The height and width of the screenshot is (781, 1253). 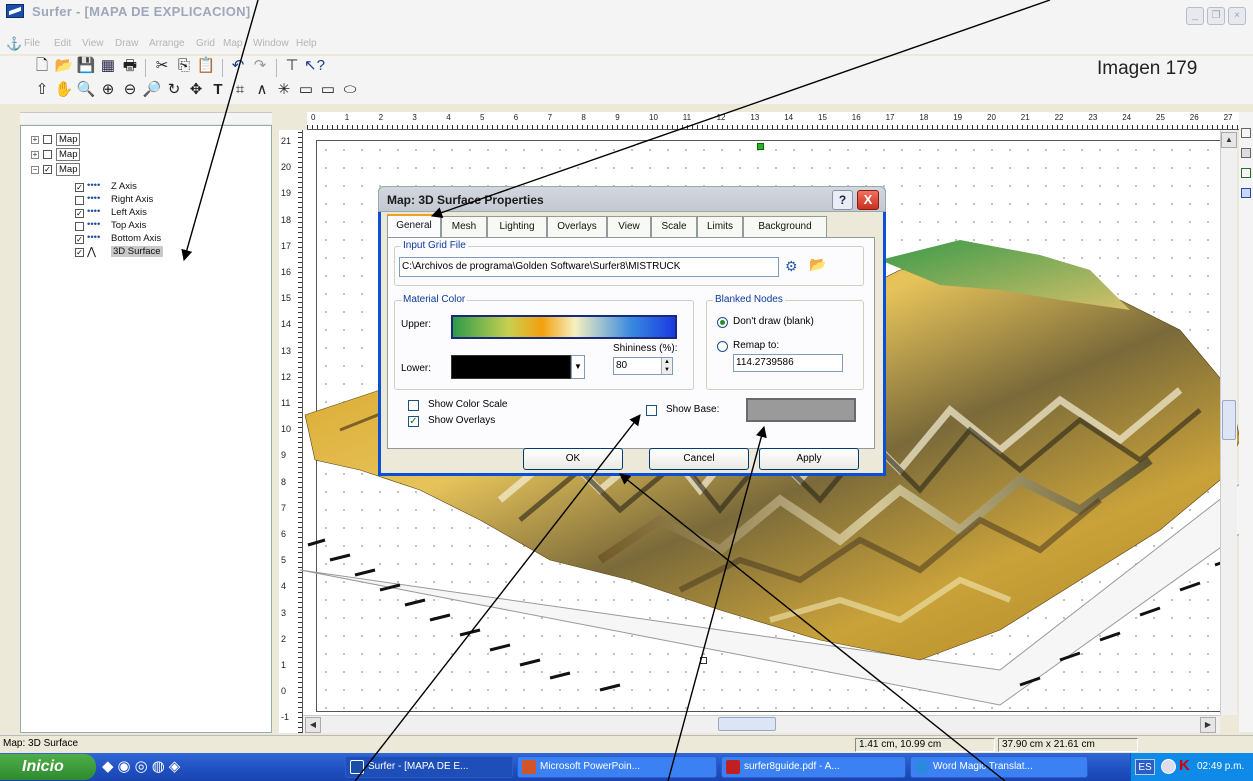 What do you see at coordinates (1237, 16) in the screenshot?
I see `close-button: ×` at bounding box center [1237, 16].